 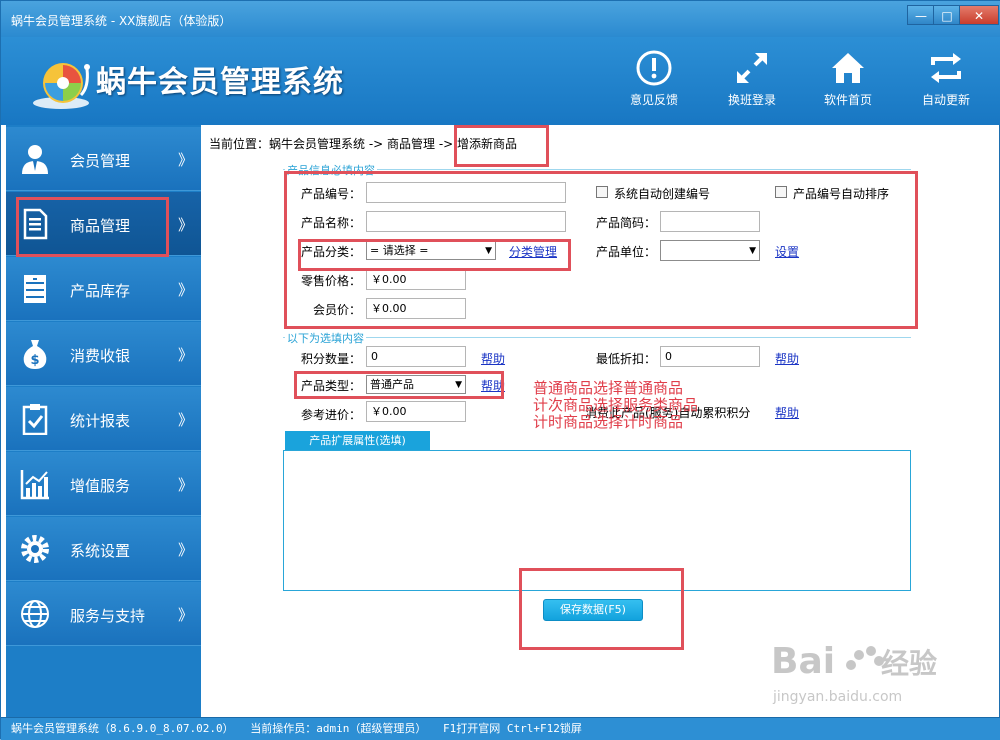 I want to click on refresh-arrows-icon, so click(x=946, y=68).